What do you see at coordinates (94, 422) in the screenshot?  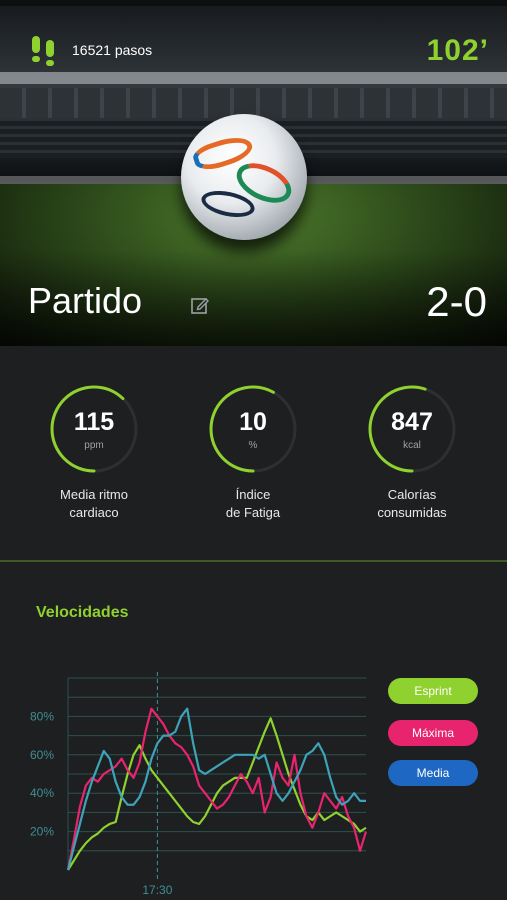 I see `heart-rate-value: 115` at bounding box center [94, 422].